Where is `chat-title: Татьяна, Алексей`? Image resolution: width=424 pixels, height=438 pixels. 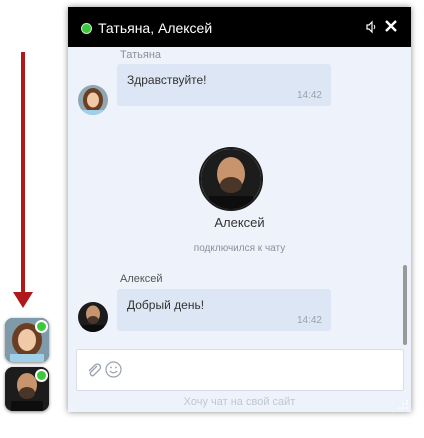
chat-title: Татьяна, Алексей is located at coordinates (155, 28).